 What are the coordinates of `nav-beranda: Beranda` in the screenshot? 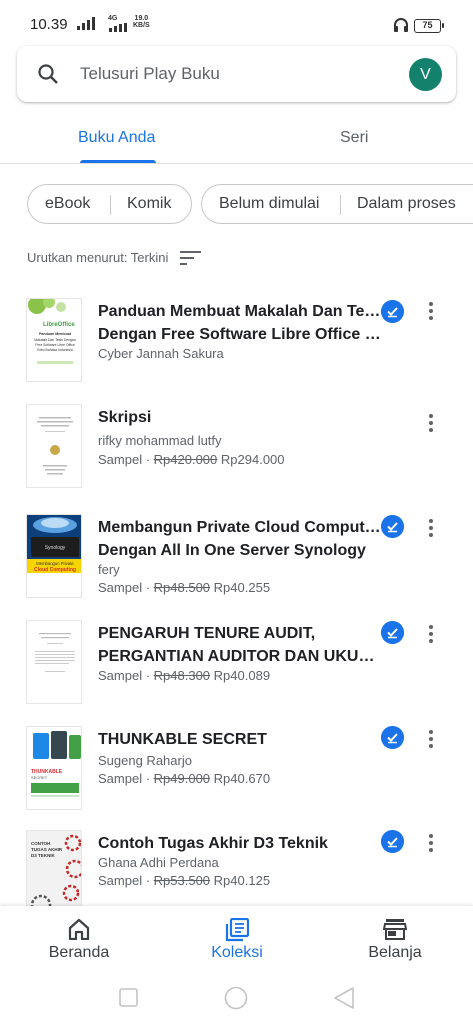 It's located at (79, 939).